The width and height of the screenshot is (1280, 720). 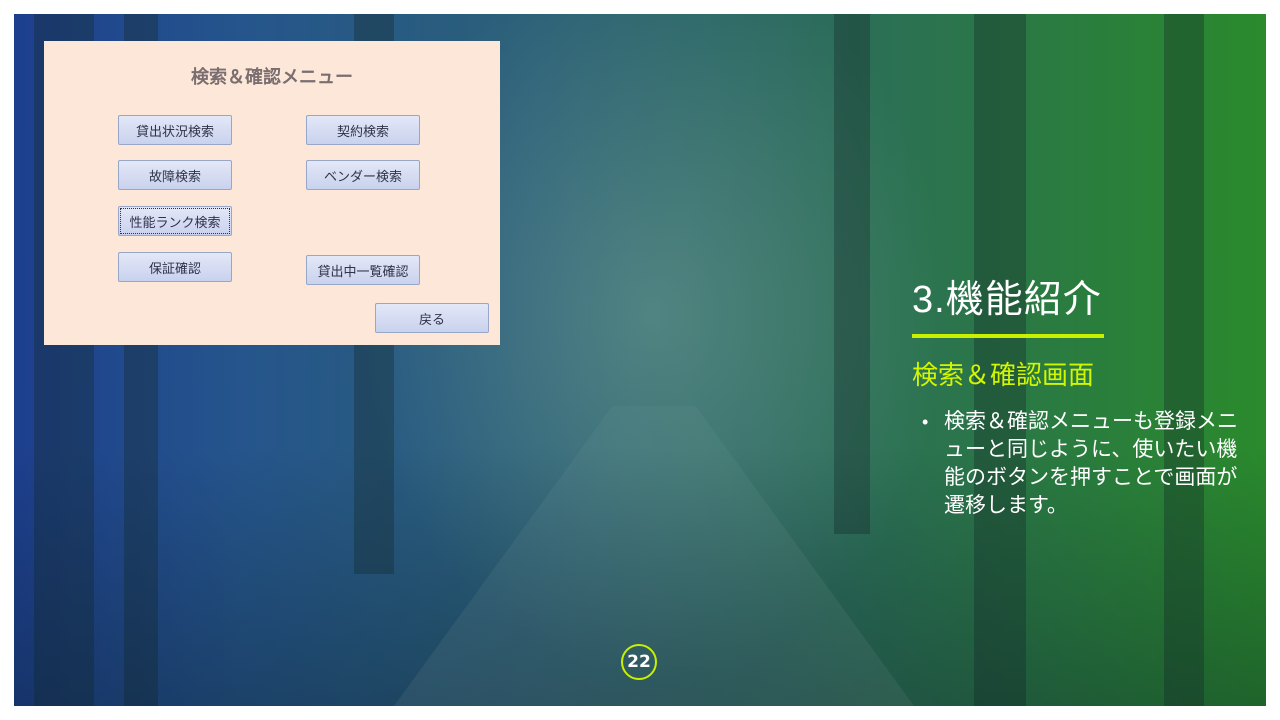 What do you see at coordinates (639, 662) in the screenshot?
I see `page-number-badge: 22` at bounding box center [639, 662].